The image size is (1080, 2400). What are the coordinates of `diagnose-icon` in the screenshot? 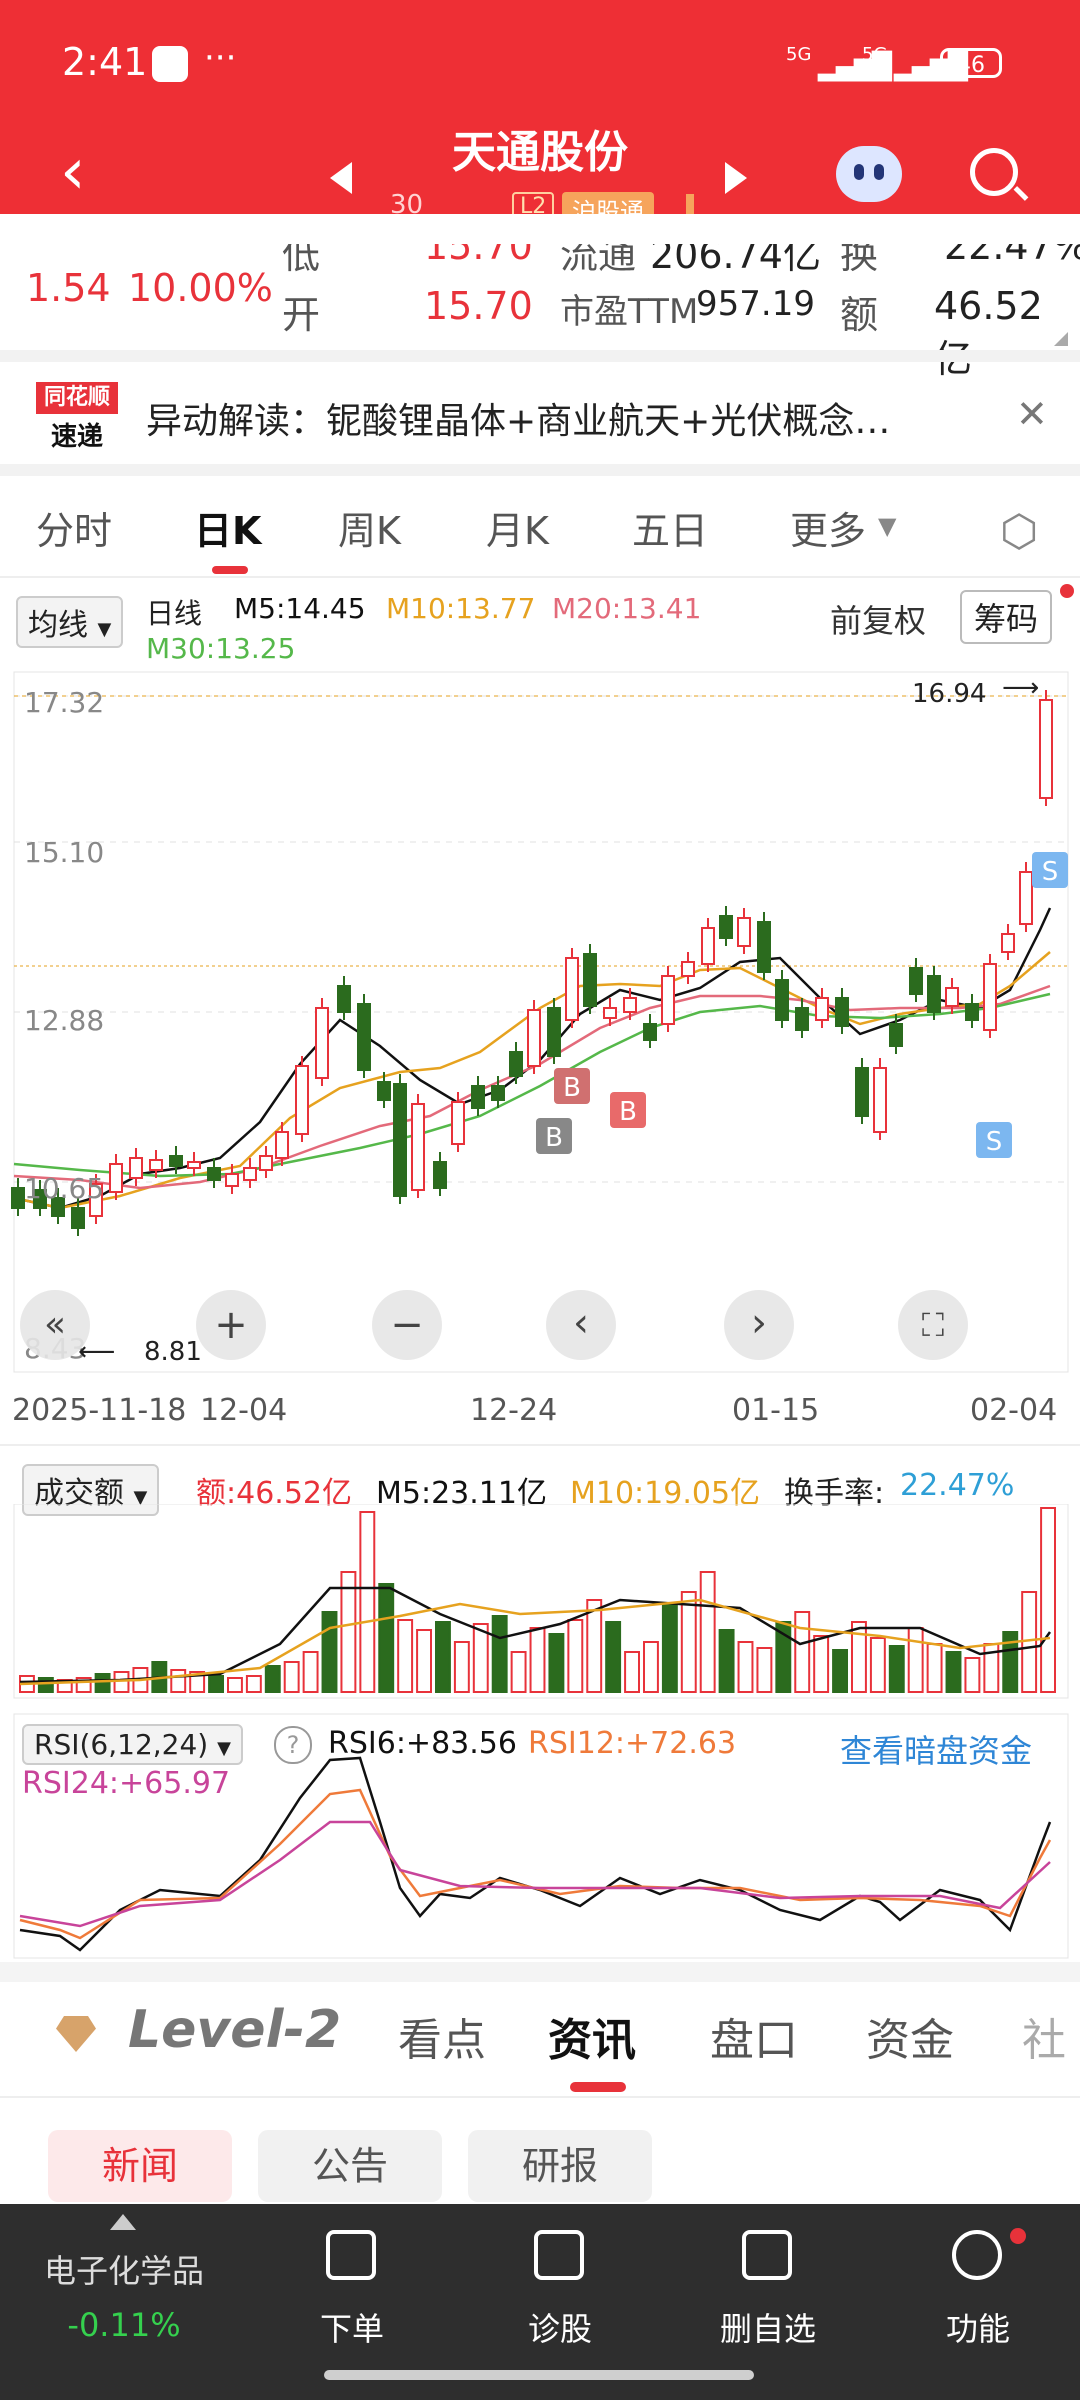 It's located at (559, 2255).